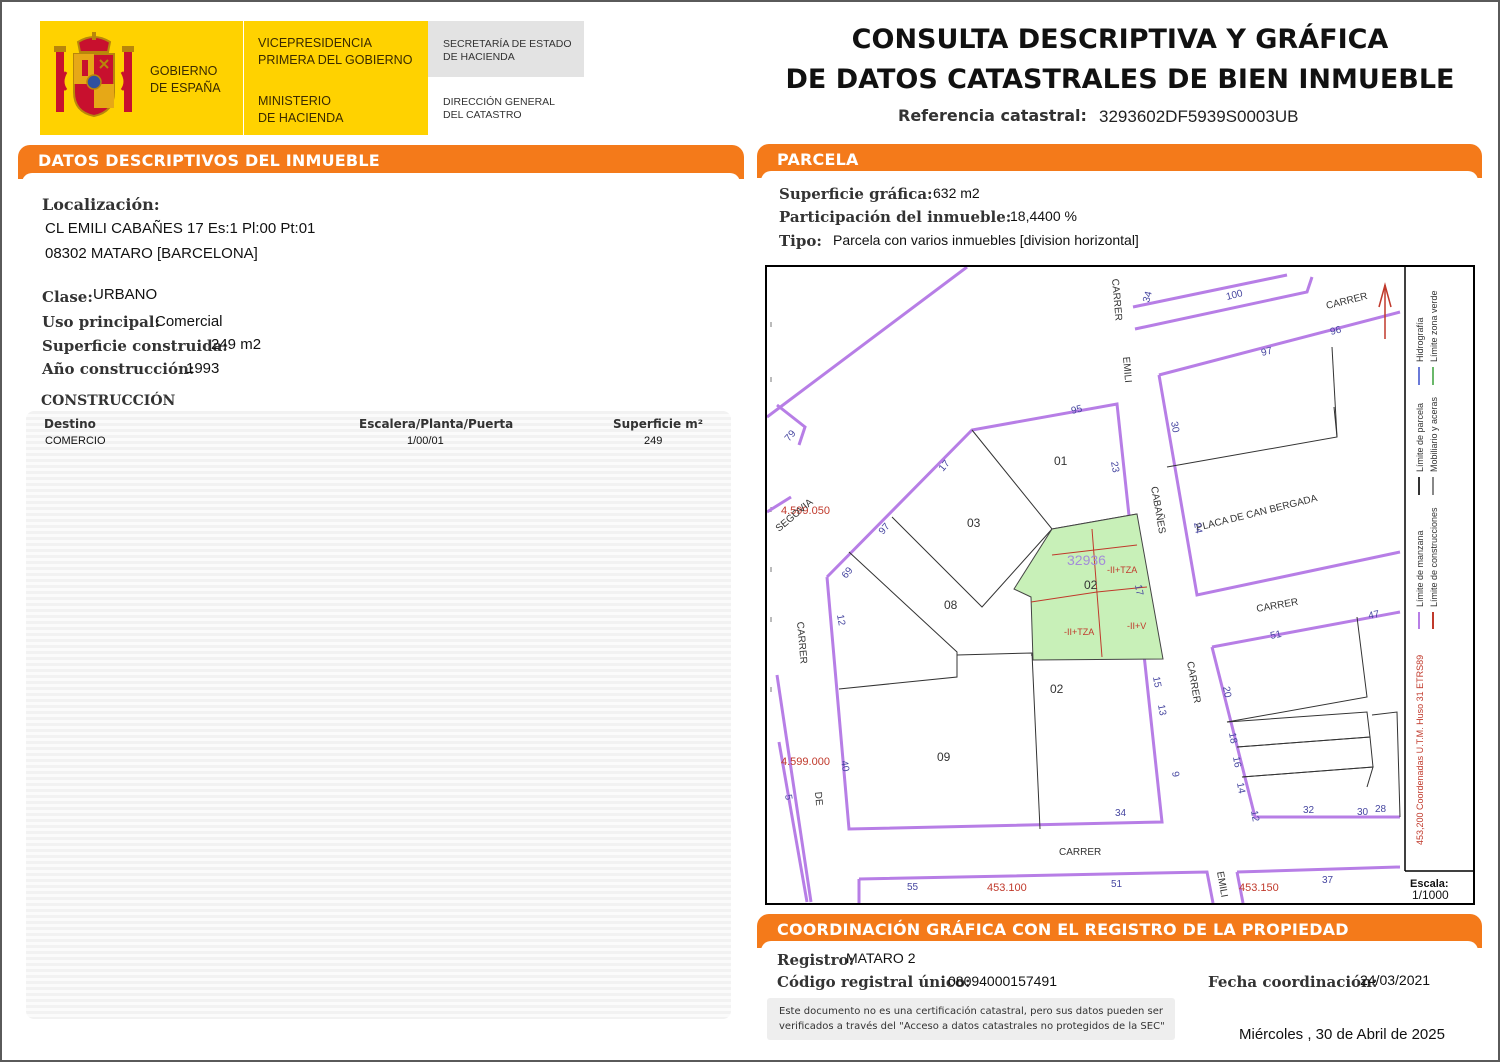 The height and width of the screenshot is (1062, 1500). I want to click on map-num-30: 30, so click(1174, 427).